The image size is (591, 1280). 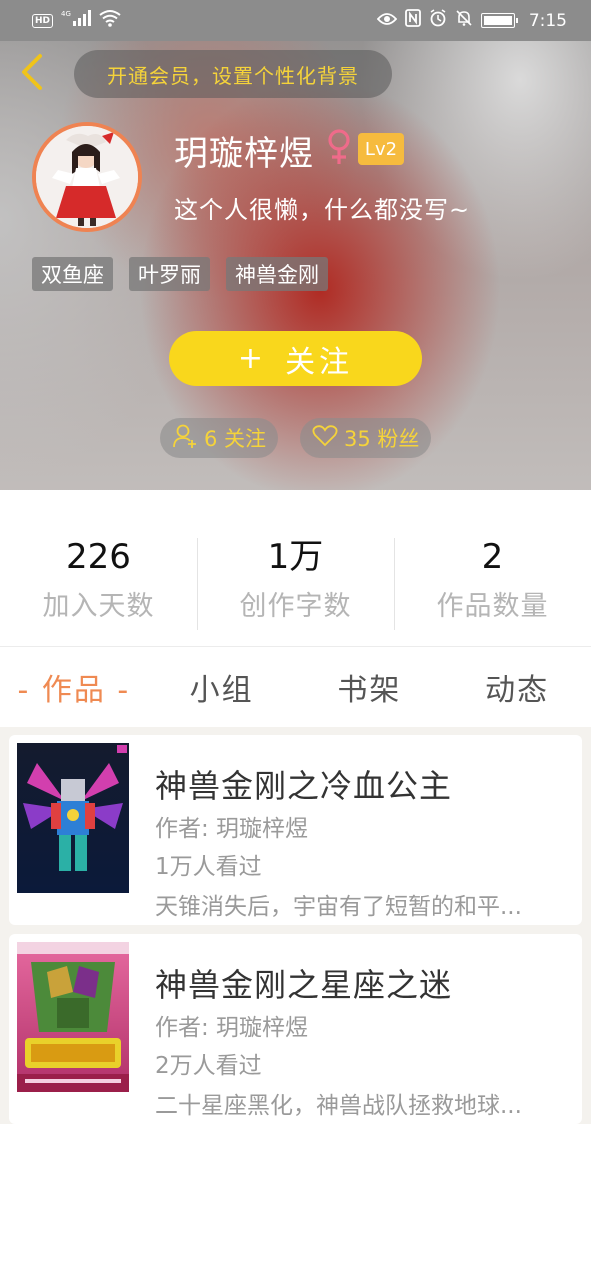 I want to click on work-title: 神兽金刚之星座之迷, so click(x=304, y=985).